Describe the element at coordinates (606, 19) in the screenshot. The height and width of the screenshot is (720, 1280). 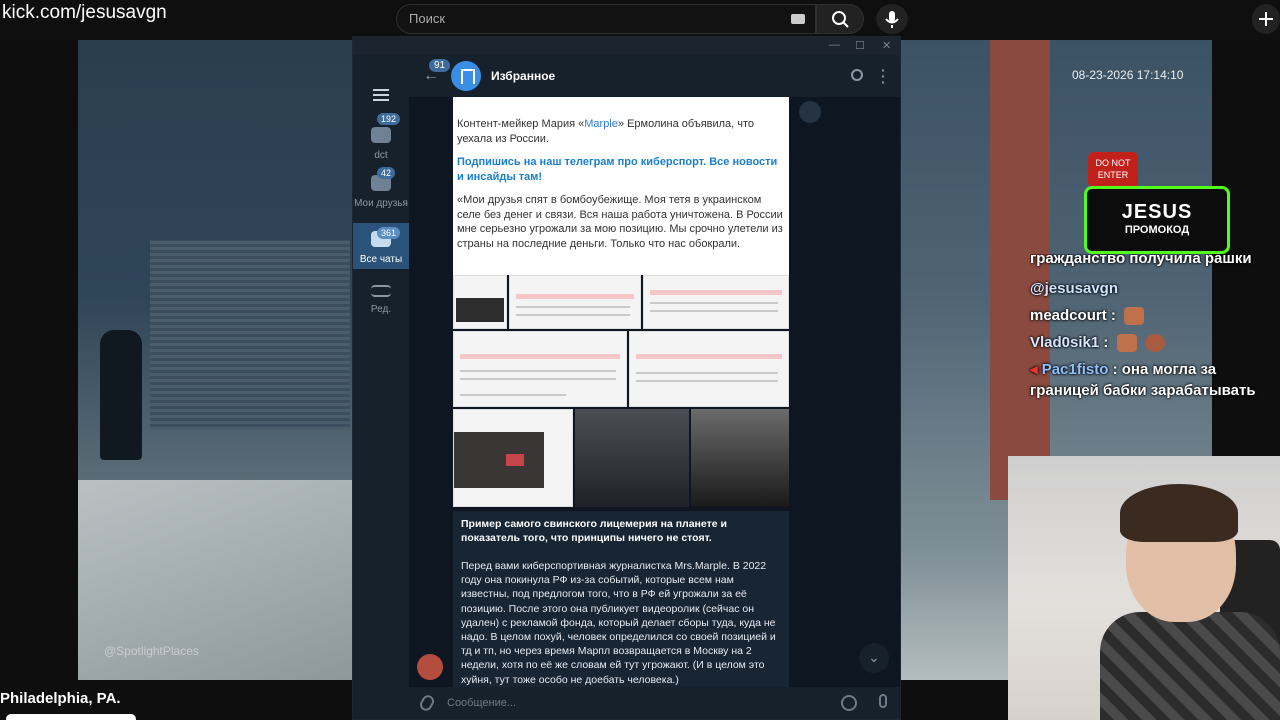
I see `search-input: Поиск` at that location.